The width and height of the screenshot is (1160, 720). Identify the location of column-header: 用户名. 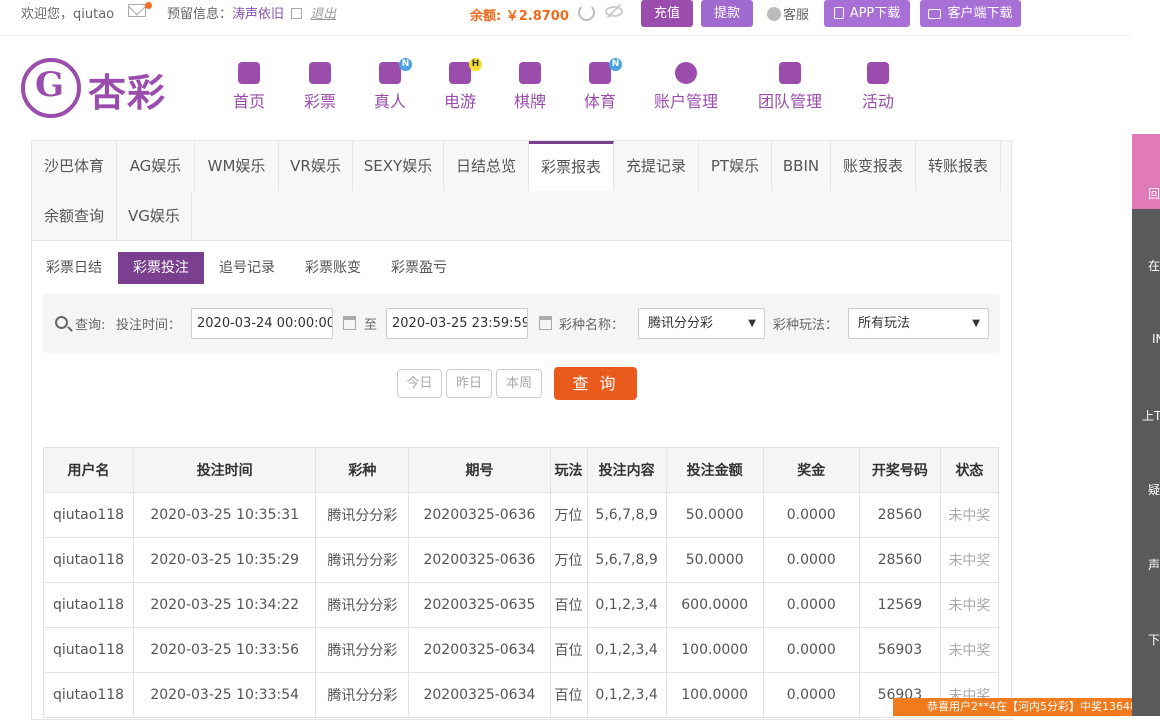
(88, 470).